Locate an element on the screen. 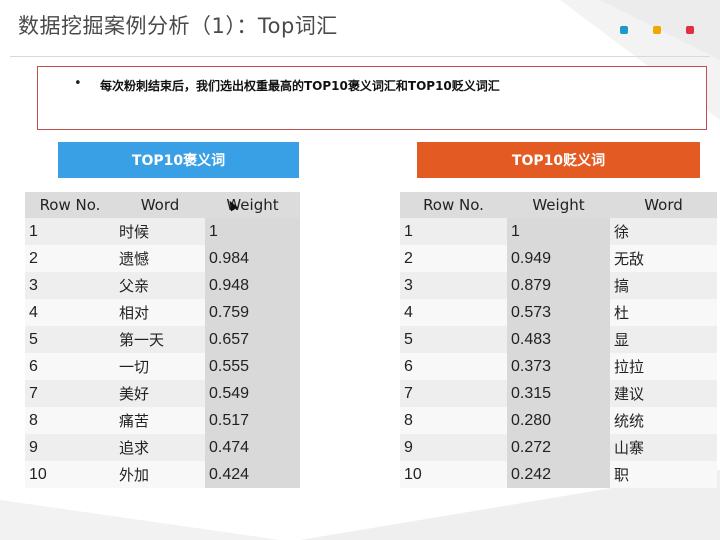 This screenshot has height=540, width=720. table-cell: 父亲 is located at coordinates (160, 285).